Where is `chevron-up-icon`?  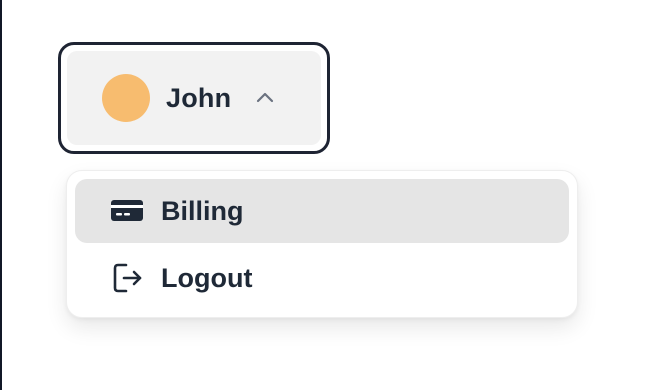
chevron-up-icon is located at coordinates (265, 98).